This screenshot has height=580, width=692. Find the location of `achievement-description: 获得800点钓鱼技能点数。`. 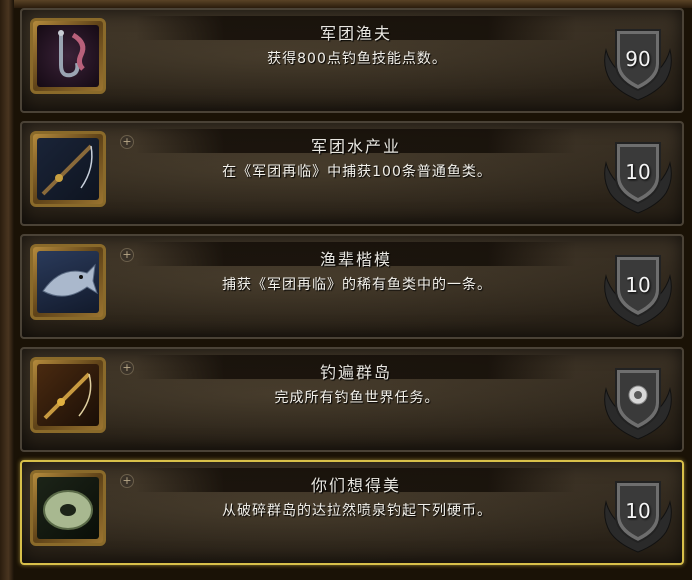

achievement-description: 获得800点钓鱼技能点数。 is located at coordinates (357, 59).